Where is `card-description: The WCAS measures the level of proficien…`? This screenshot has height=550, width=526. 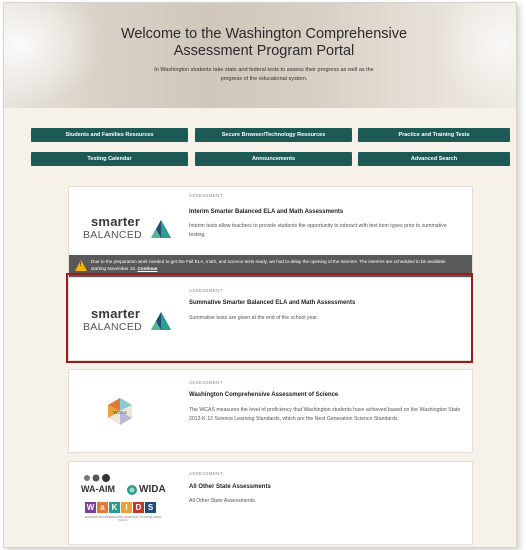 card-description: The WCAS measures the level of proficien… is located at coordinates (325, 414).